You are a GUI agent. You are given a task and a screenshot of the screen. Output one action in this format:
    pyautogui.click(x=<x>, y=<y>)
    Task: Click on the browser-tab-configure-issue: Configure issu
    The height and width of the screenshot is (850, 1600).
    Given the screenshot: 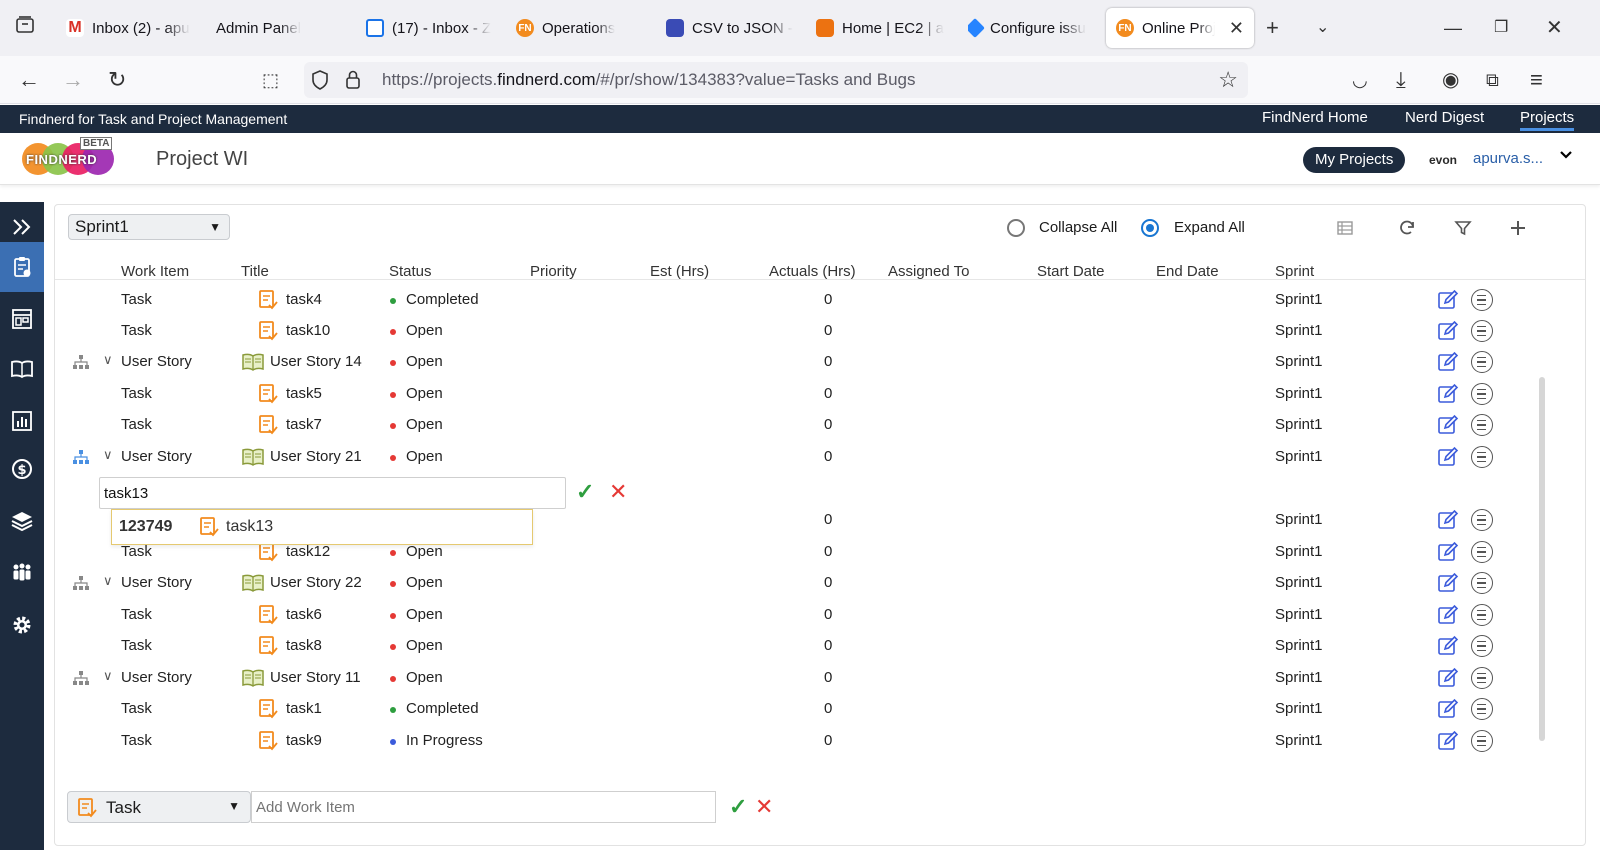 What is the action you would take?
    pyautogui.click(x=1033, y=28)
    